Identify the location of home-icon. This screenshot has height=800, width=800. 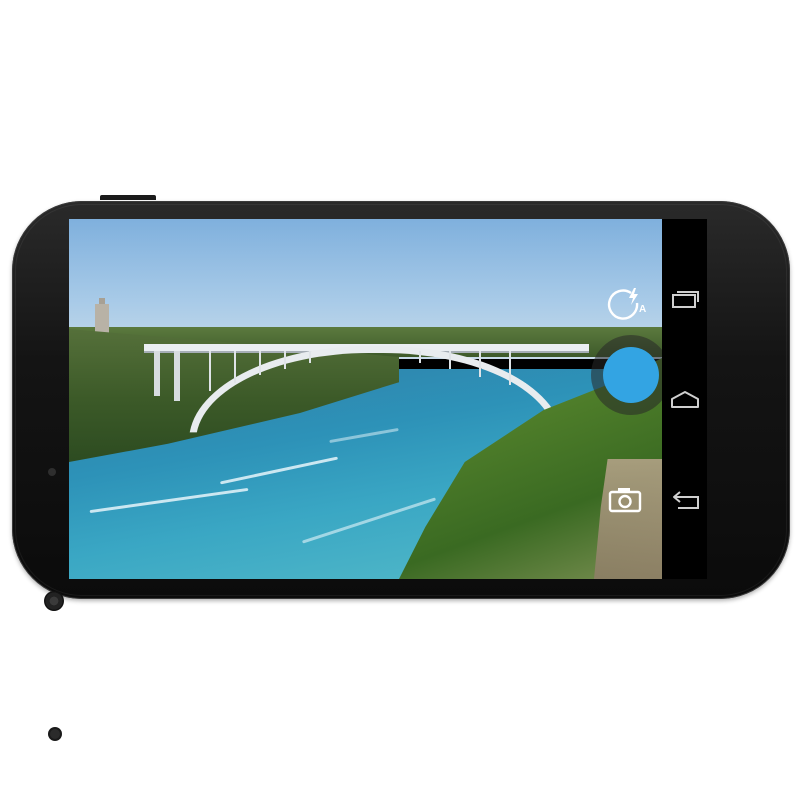
(685, 399).